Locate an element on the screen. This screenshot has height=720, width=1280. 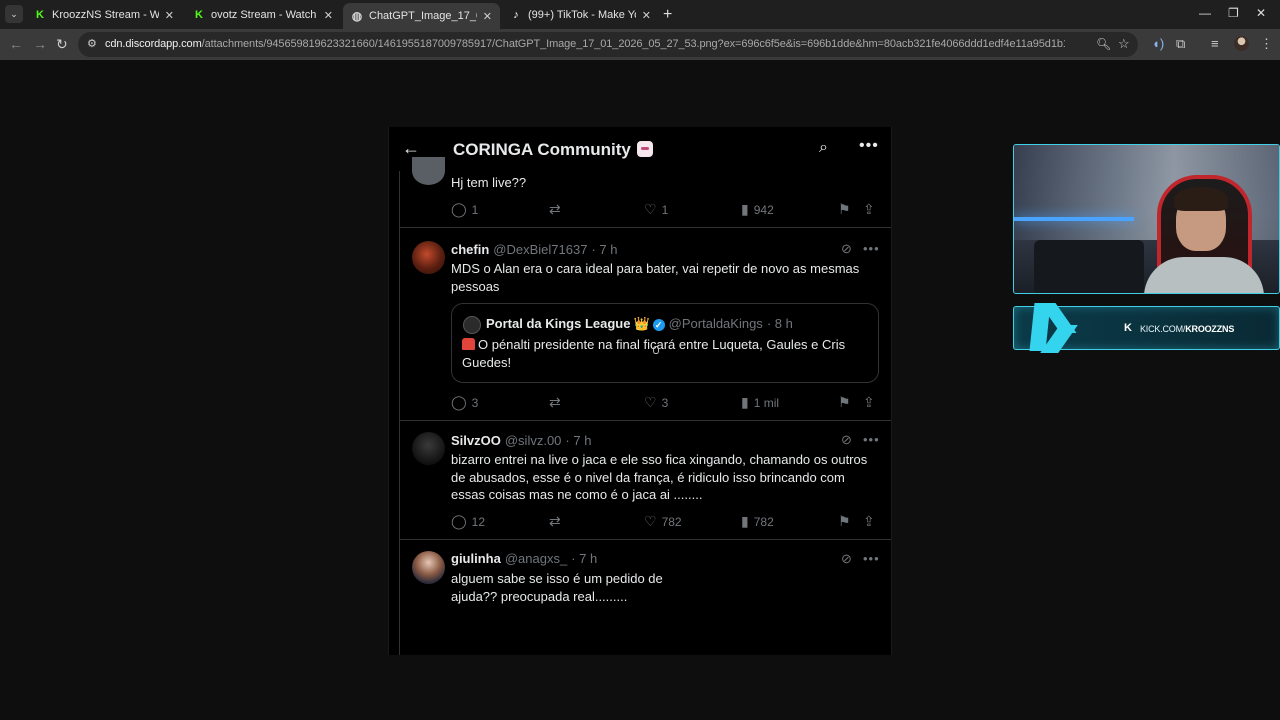
author-handle: @anagxs_ is located at coordinates (536, 558).